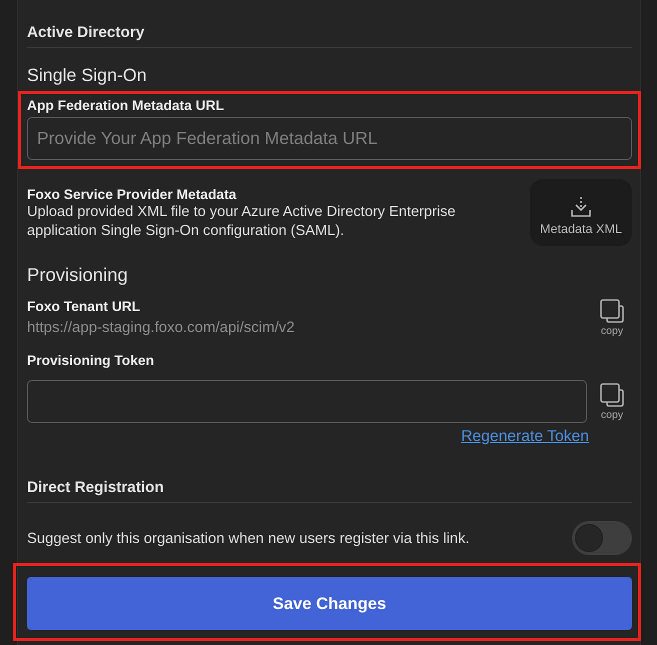 The image size is (657, 645). What do you see at coordinates (525, 437) in the screenshot?
I see `regenerate-token-link: Regenerate Token` at bounding box center [525, 437].